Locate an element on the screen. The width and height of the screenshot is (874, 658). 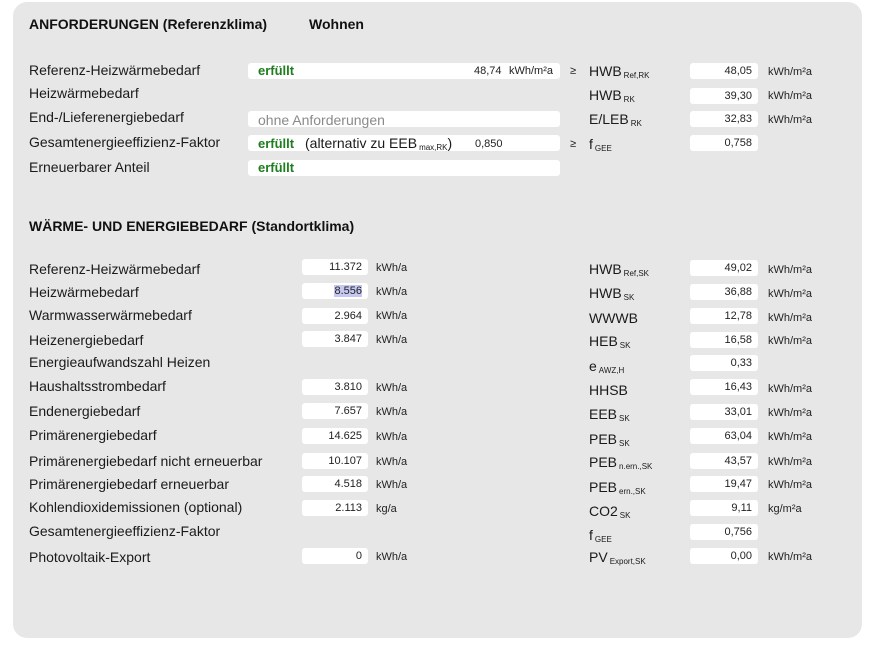
dem-symbol-pv: PV Export,SK is located at coordinates (617, 557).